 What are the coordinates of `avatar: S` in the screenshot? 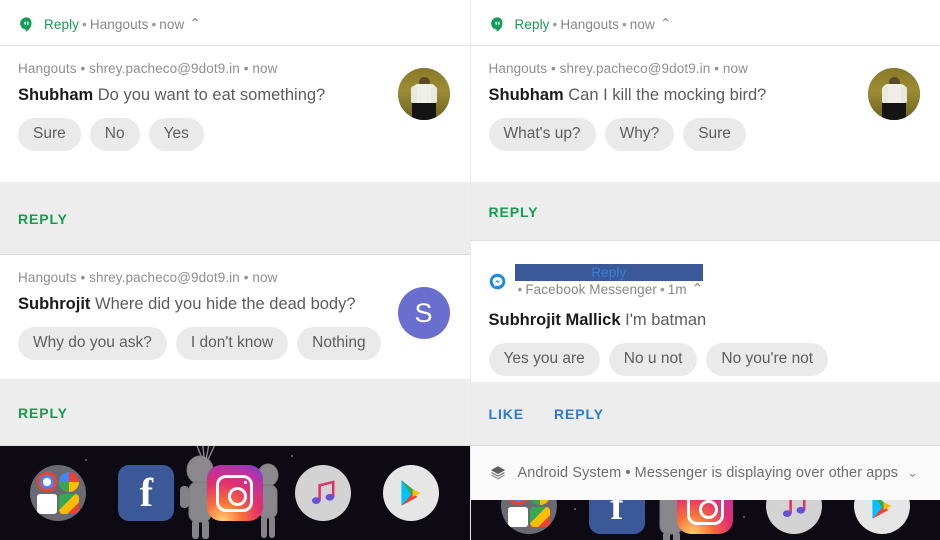 It's located at (423, 313).